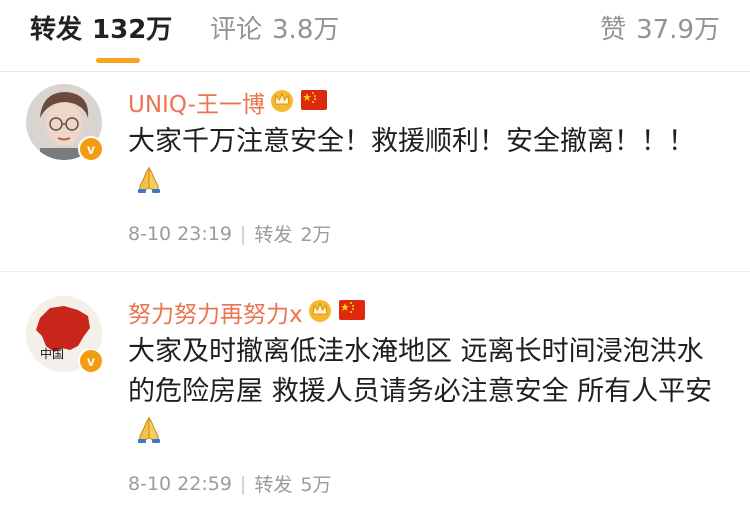  I want to click on user-row: UNIQ-王一博, so click(429, 102).